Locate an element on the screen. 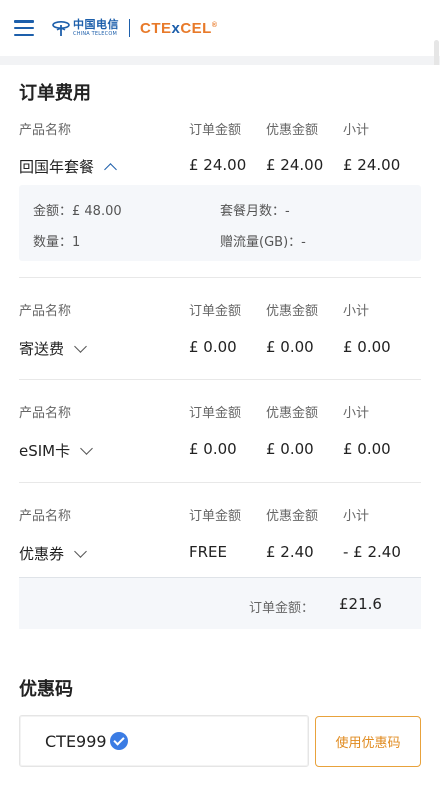 This screenshot has width=440, height=800. china-telecom-logo: 中国电信 CHINA TELECOM is located at coordinates (85, 28).